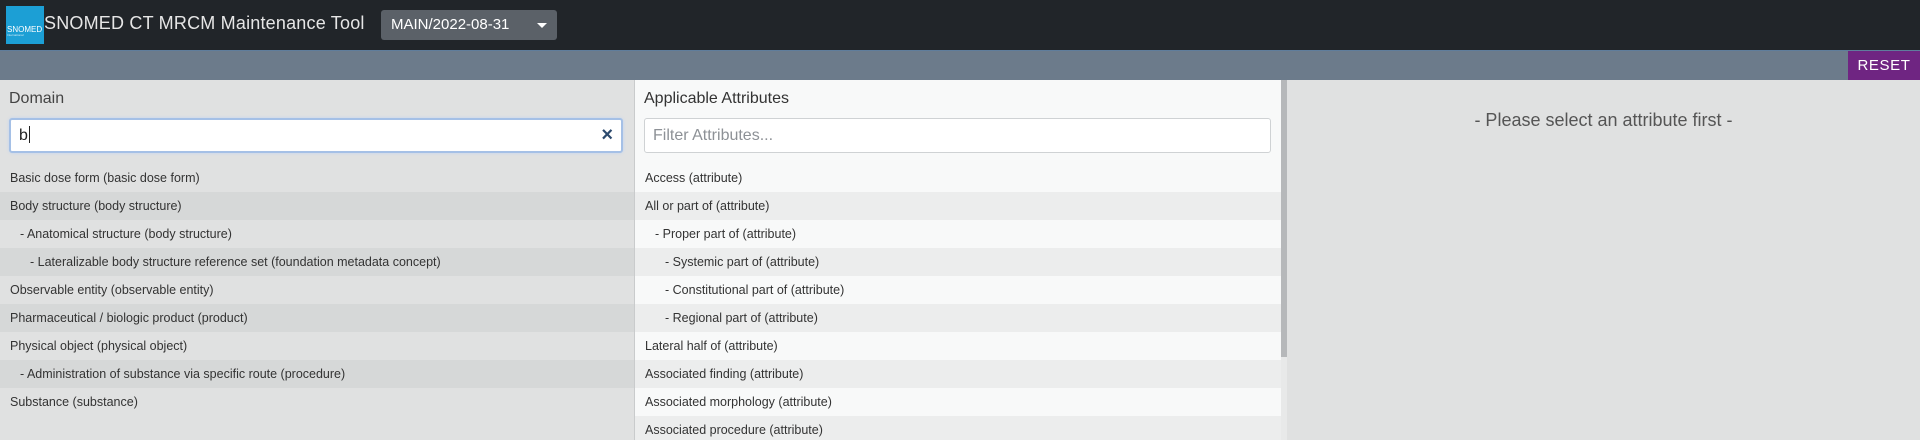  What do you see at coordinates (958, 178) in the screenshot?
I see `attribute-list-item: Access (attribute)` at bounding box center [958, 178].